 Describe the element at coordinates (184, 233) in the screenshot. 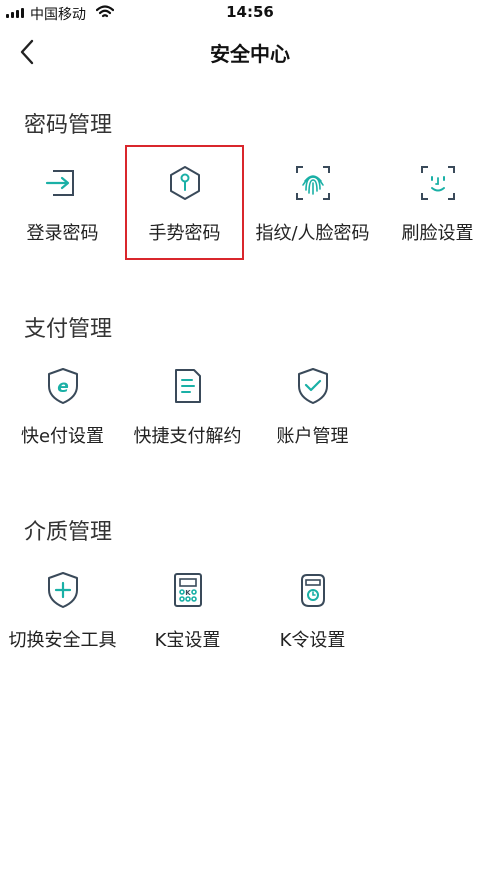

I see `gesture-password-label: 手势密码` at that location.